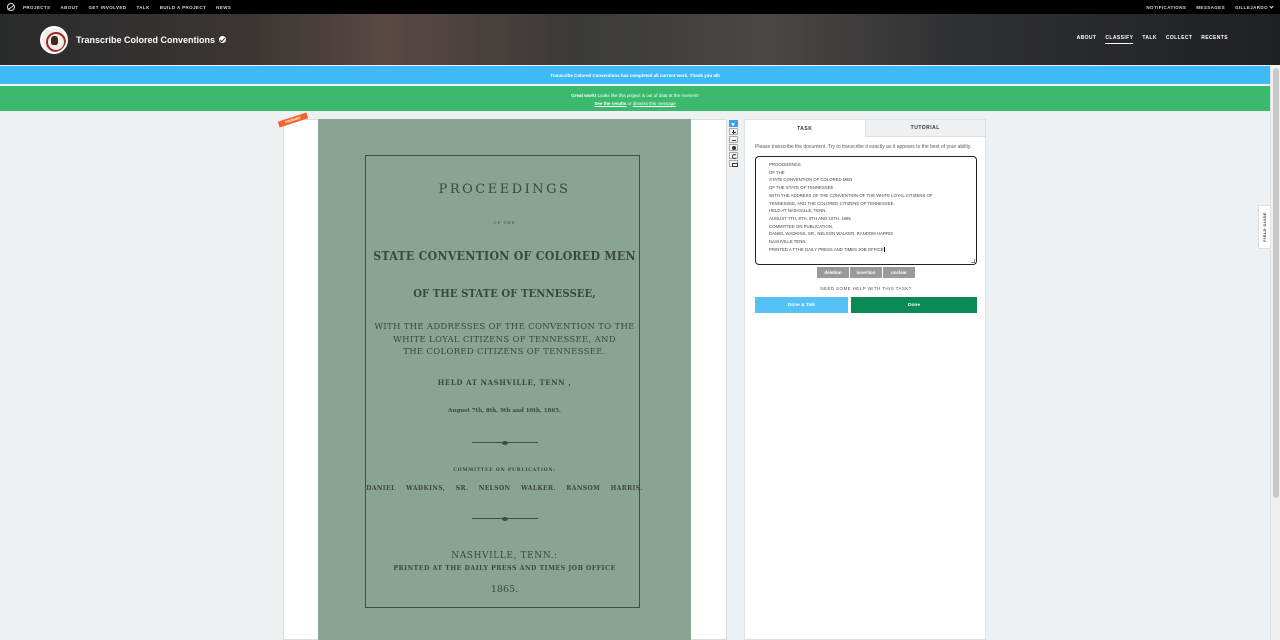  What do you see at coordinates (504, 470) in the screenshot?
I see `doc-committee: COMMITTEE ON PUBLICATION:` at bounding box center [504, 470].